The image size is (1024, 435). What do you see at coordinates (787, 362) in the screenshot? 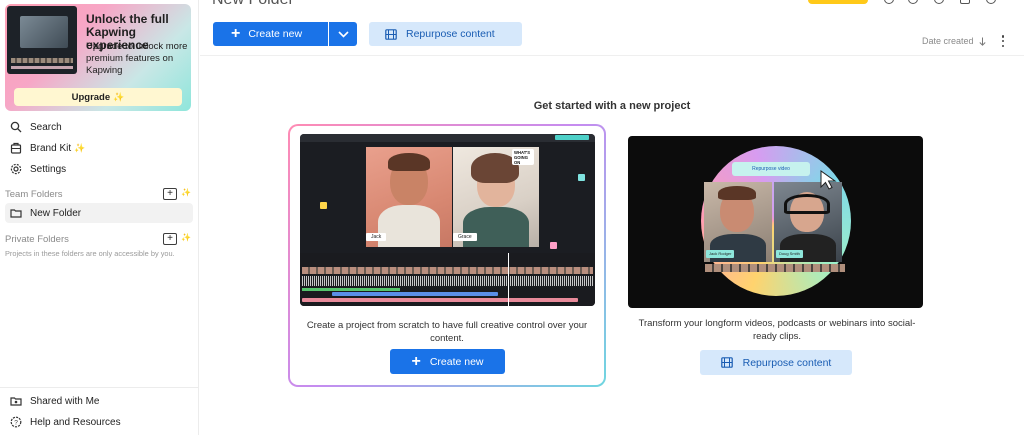
I see `card-repurpose-label: Repurpose content` at bounding box center [787, 362].